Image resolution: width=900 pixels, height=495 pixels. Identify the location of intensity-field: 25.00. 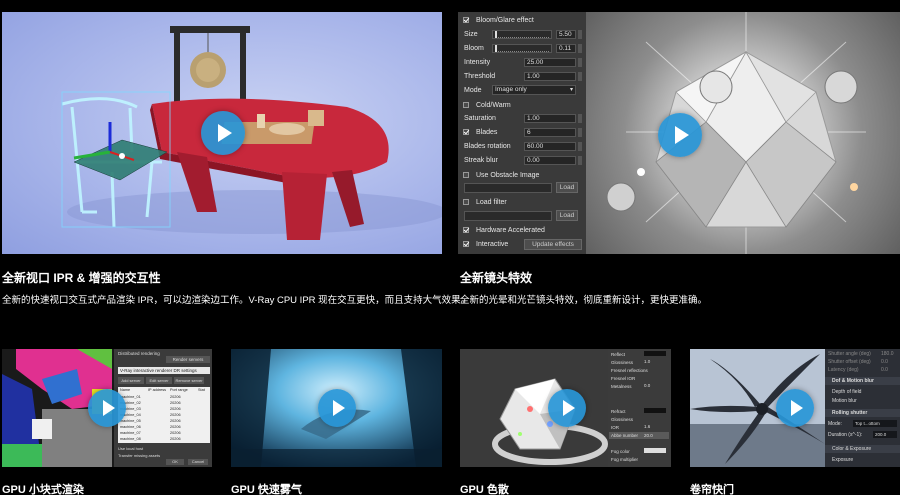
(550, 62).